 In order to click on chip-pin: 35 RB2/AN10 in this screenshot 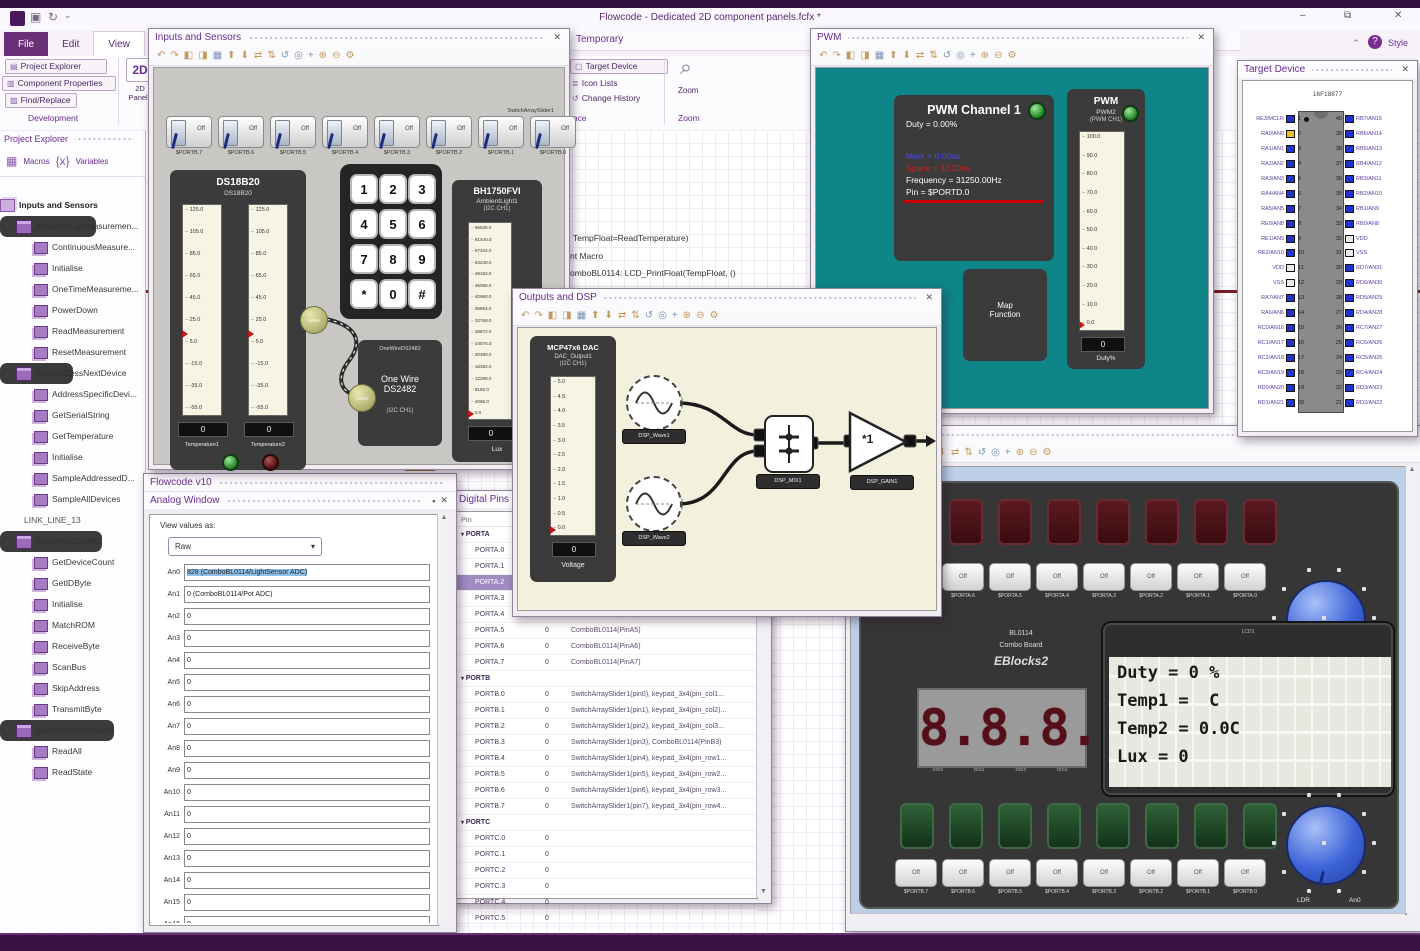, I will do `click(1375, 194)`.